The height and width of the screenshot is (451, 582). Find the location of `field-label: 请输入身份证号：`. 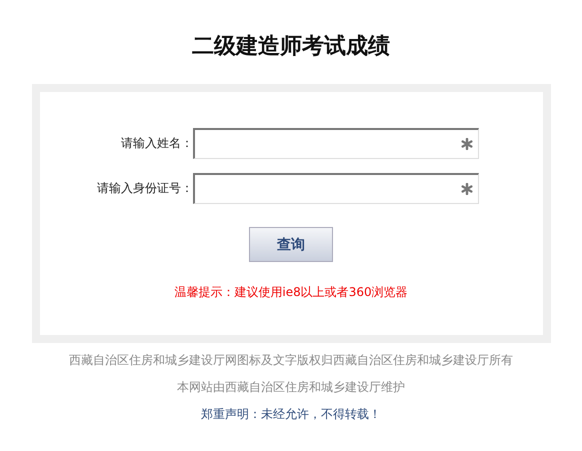

field-label: 请输入身份证号： is located at coordinates (144, 188).